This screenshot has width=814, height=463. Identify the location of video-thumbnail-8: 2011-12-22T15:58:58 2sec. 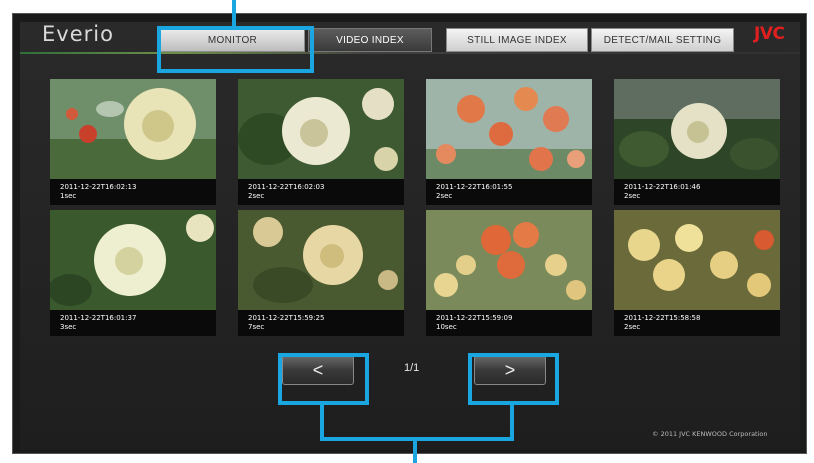
(697, 273).